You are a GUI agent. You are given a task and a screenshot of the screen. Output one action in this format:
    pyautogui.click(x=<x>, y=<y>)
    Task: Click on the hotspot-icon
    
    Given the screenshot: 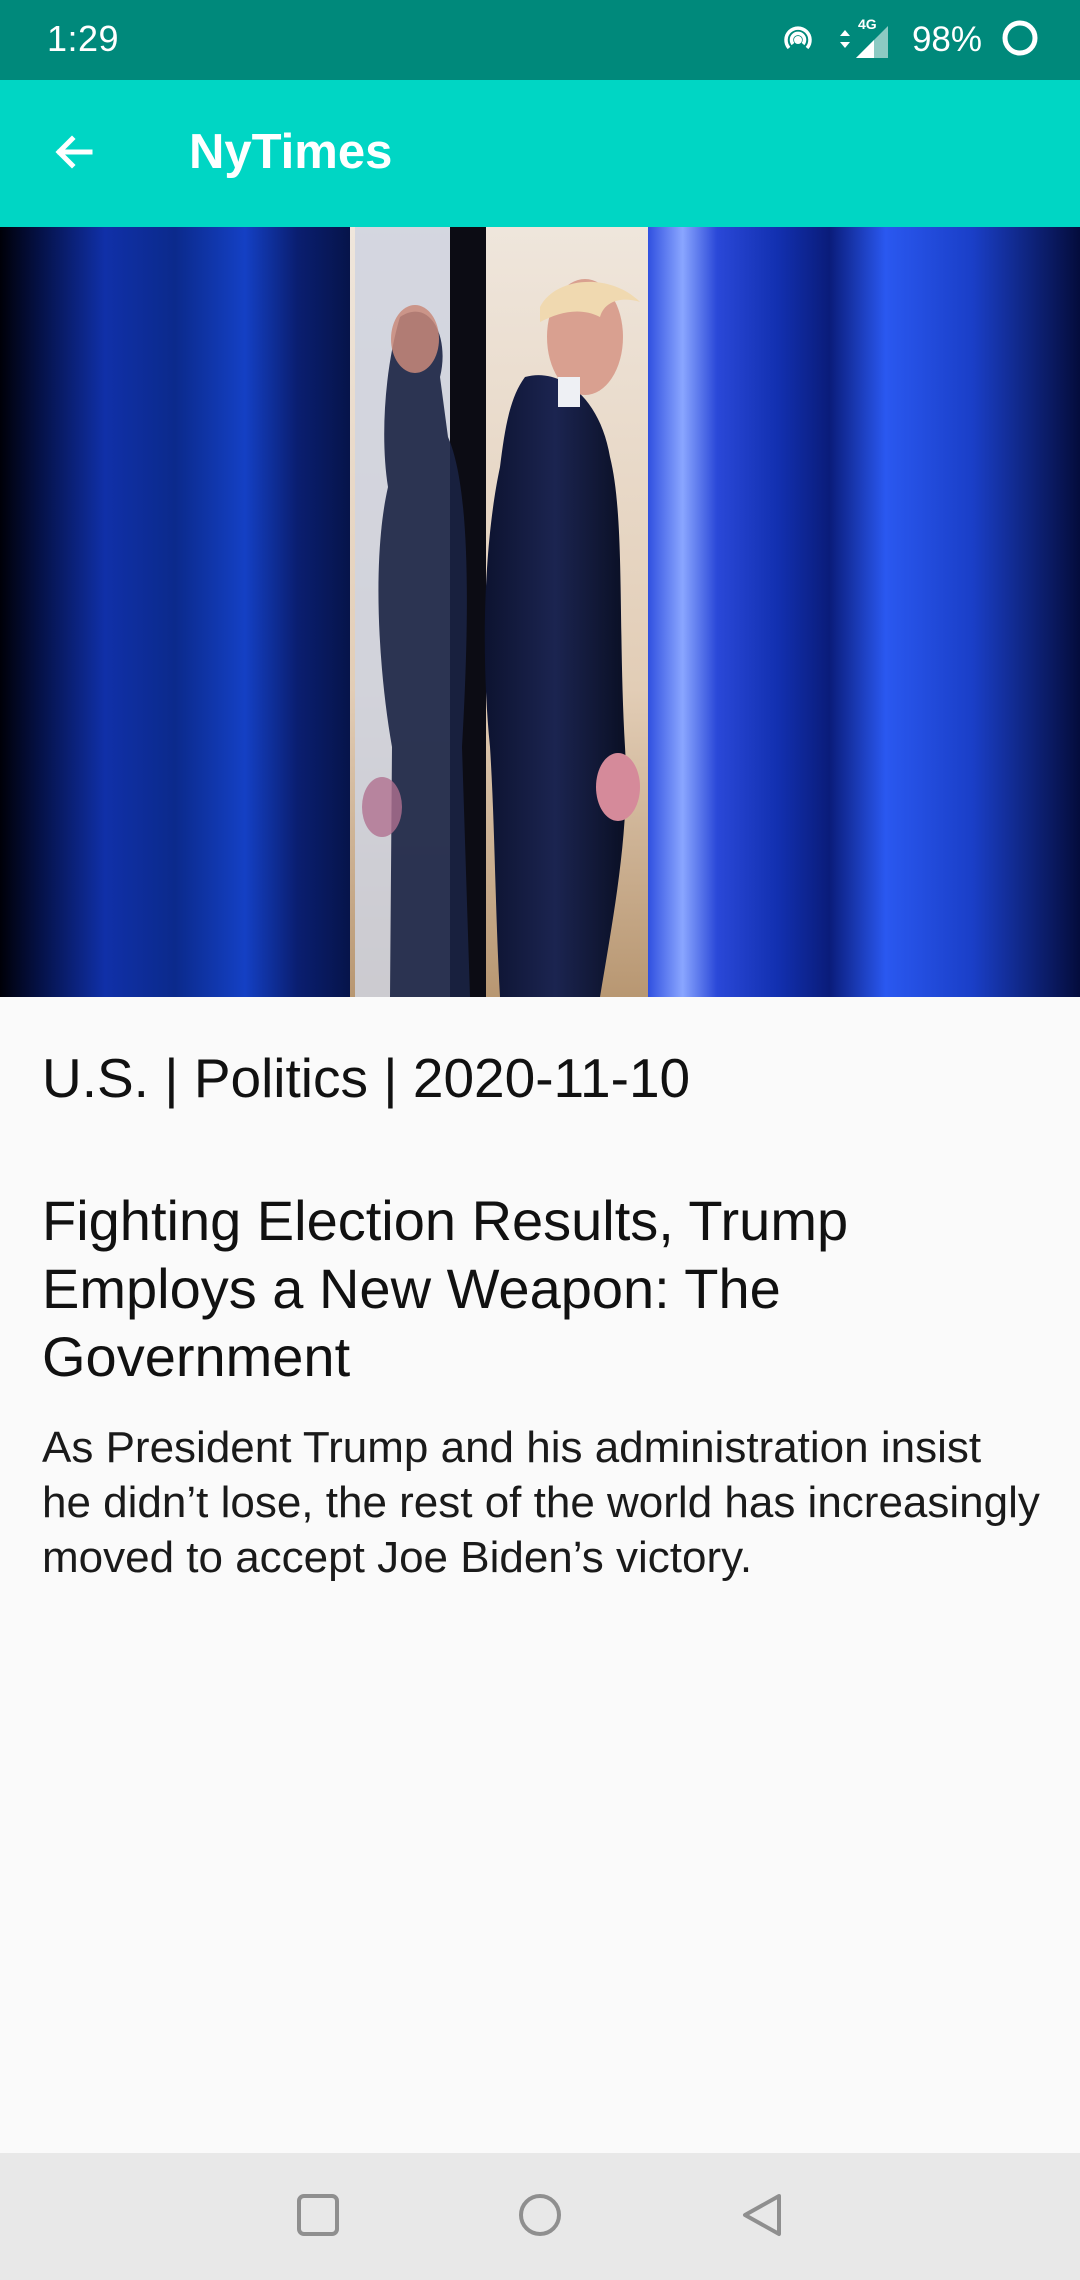 What is the action you would take?
    pyautogui.click(x=798, y=40)
    